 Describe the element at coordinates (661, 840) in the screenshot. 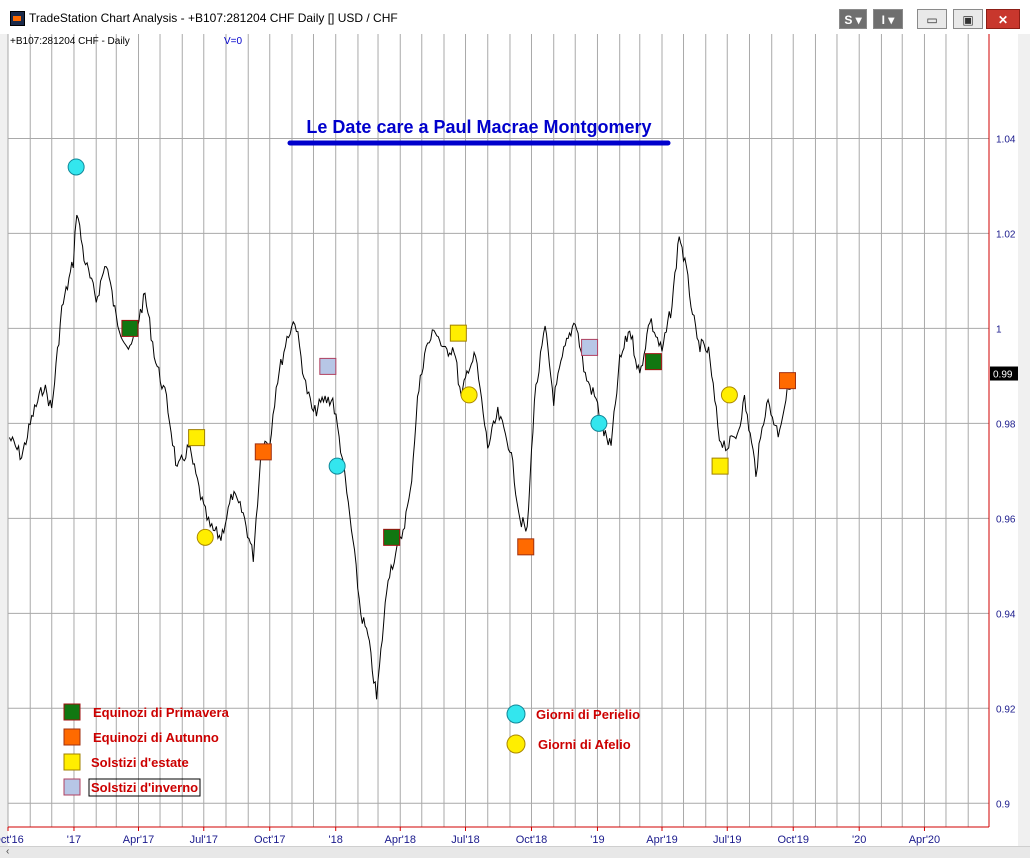

I see `x-tick-label: Apr'19` at that location.